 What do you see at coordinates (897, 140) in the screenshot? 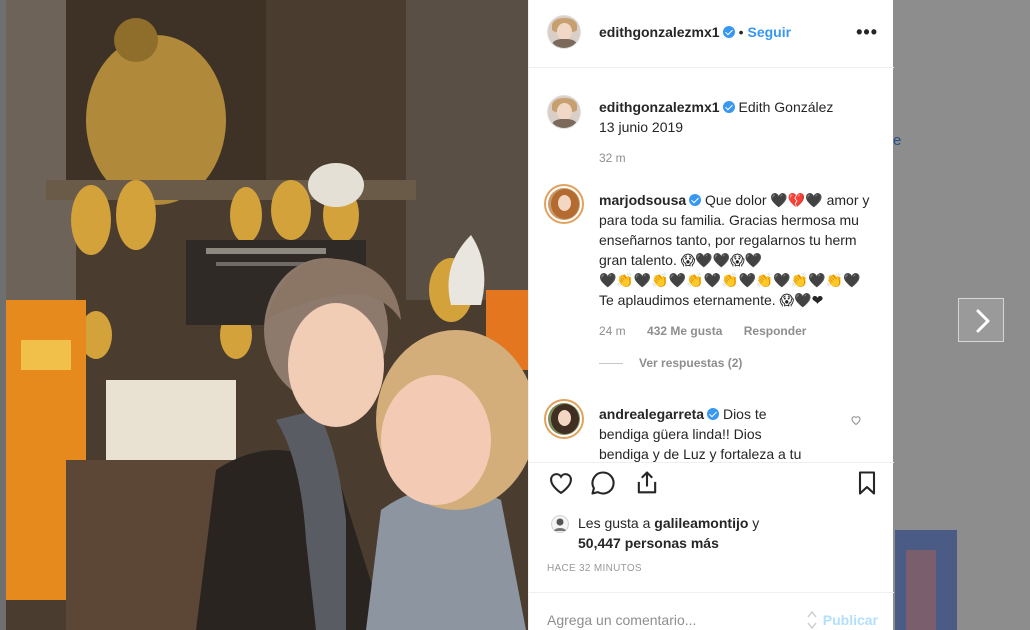
I see `background-link-fragment: e` at bounding box center [897, 140].